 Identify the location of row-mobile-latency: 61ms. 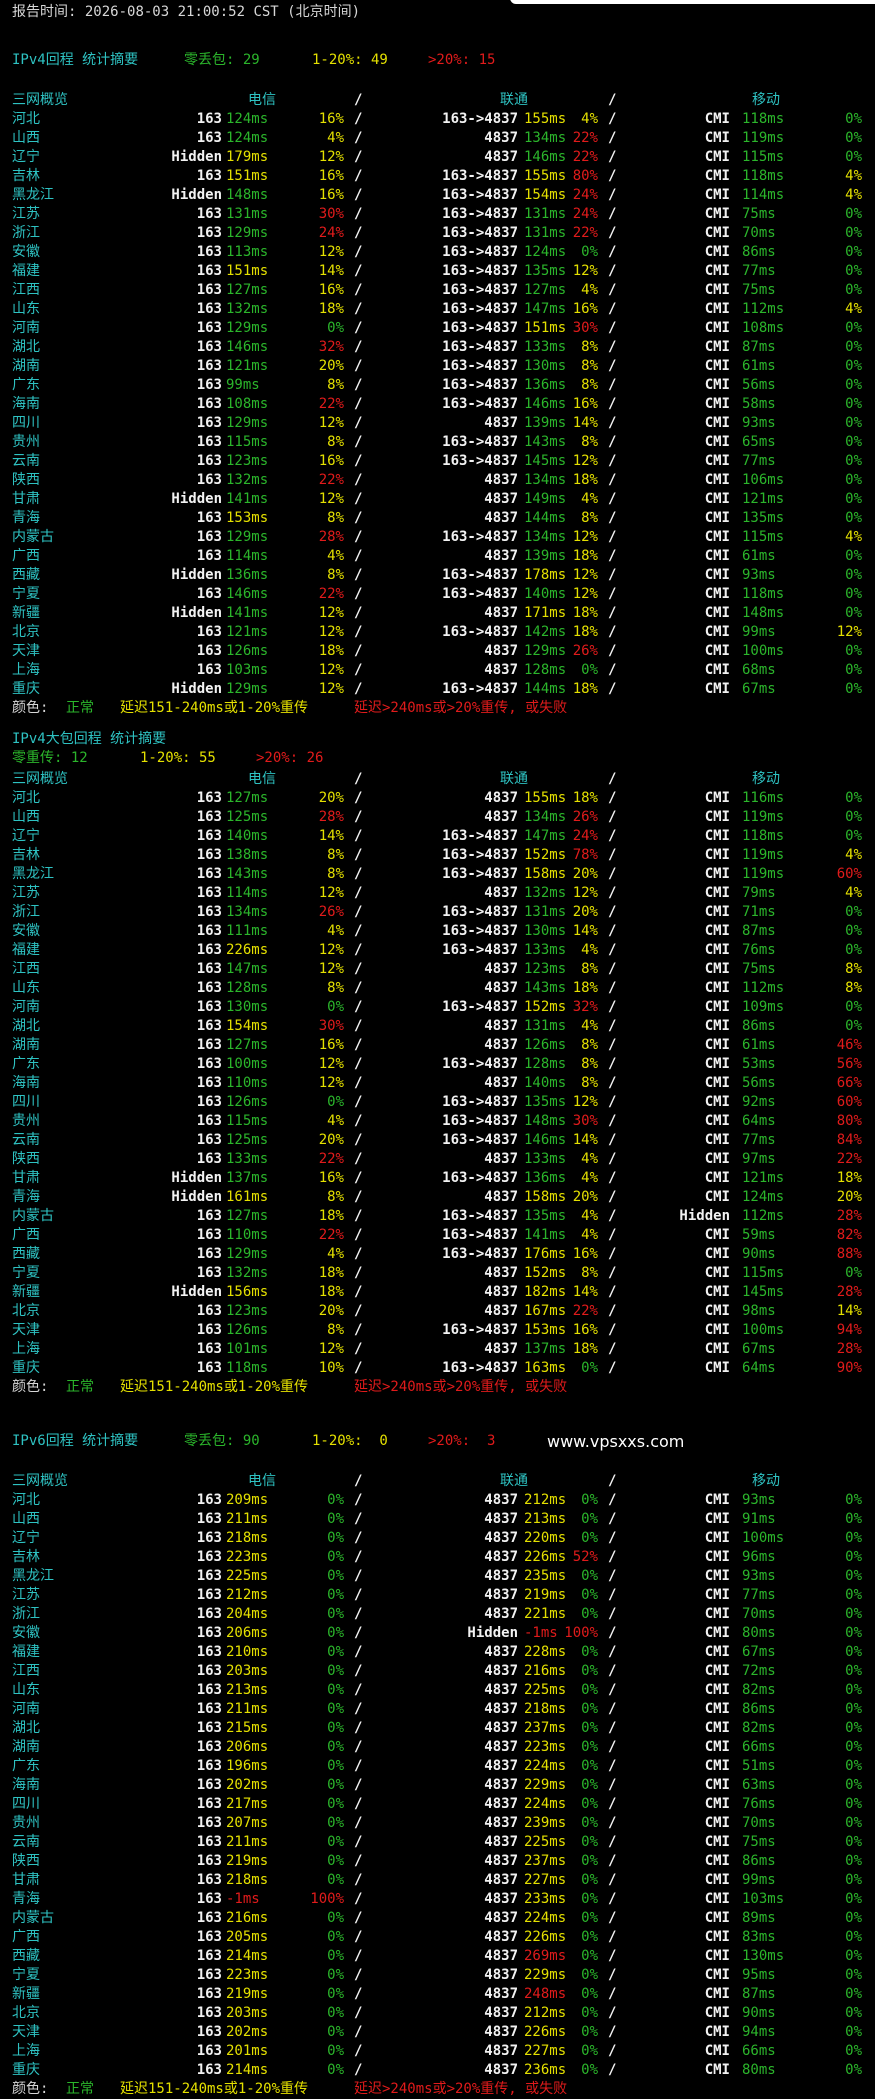
(759, 556).